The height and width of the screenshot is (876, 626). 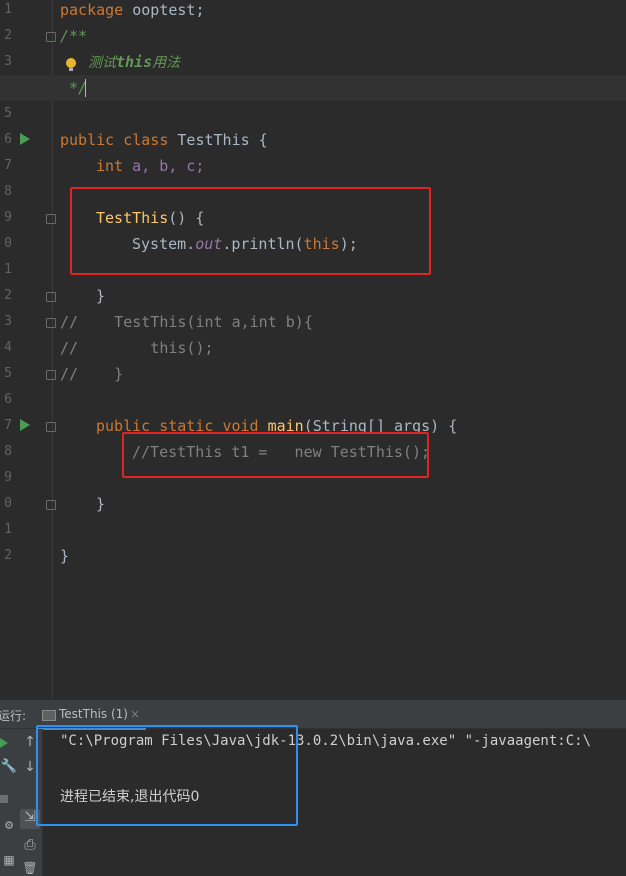 I want to click on doc-comment-start: /**, so click(x=74, y=36).